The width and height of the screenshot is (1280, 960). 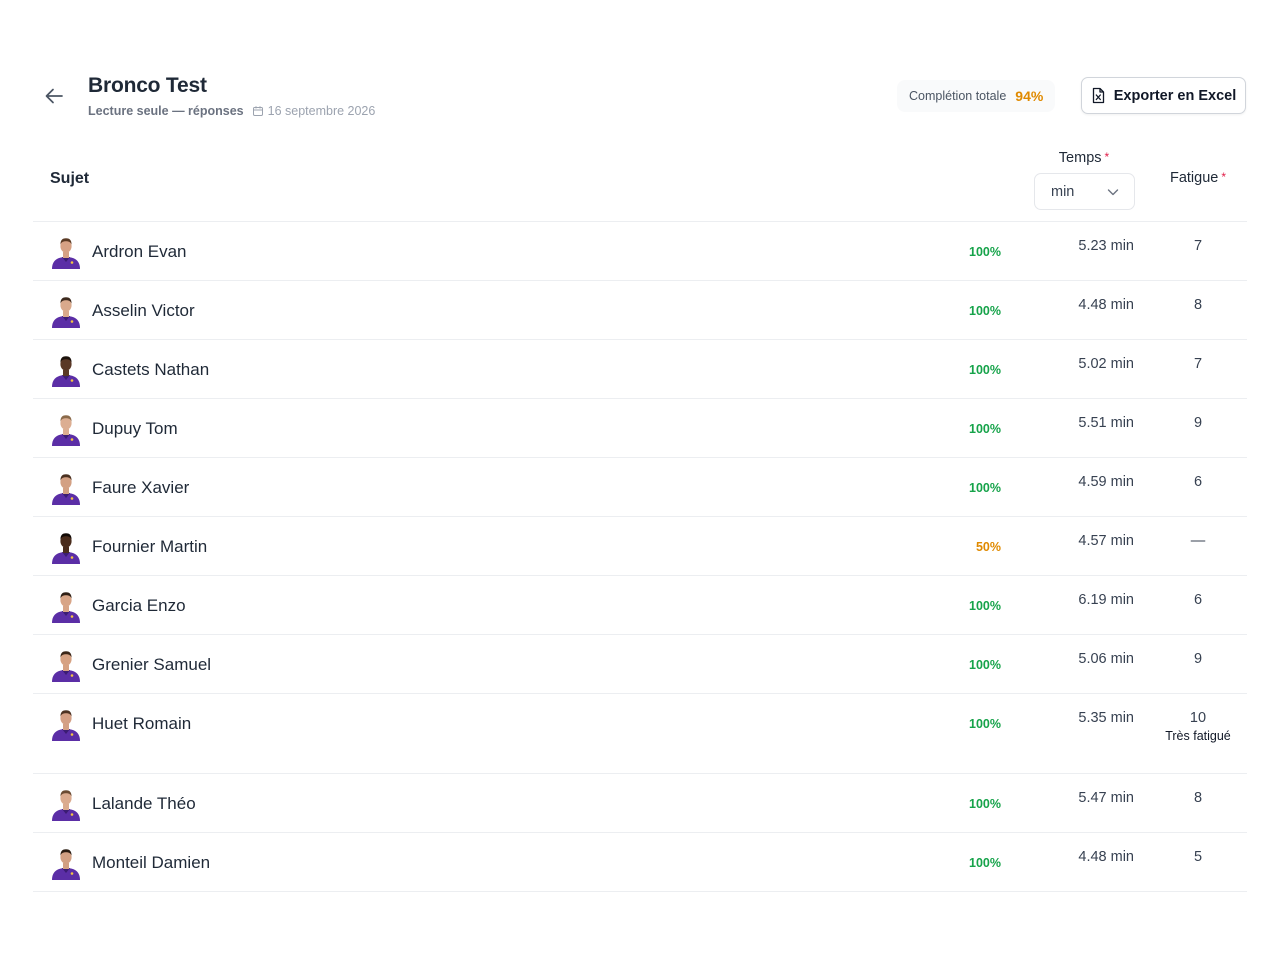 What do you see at coordinates (1194, 178) in the screenshot?
I see `column-header-fatigue-label: Fatigue` at bounding box center [1194, 178].